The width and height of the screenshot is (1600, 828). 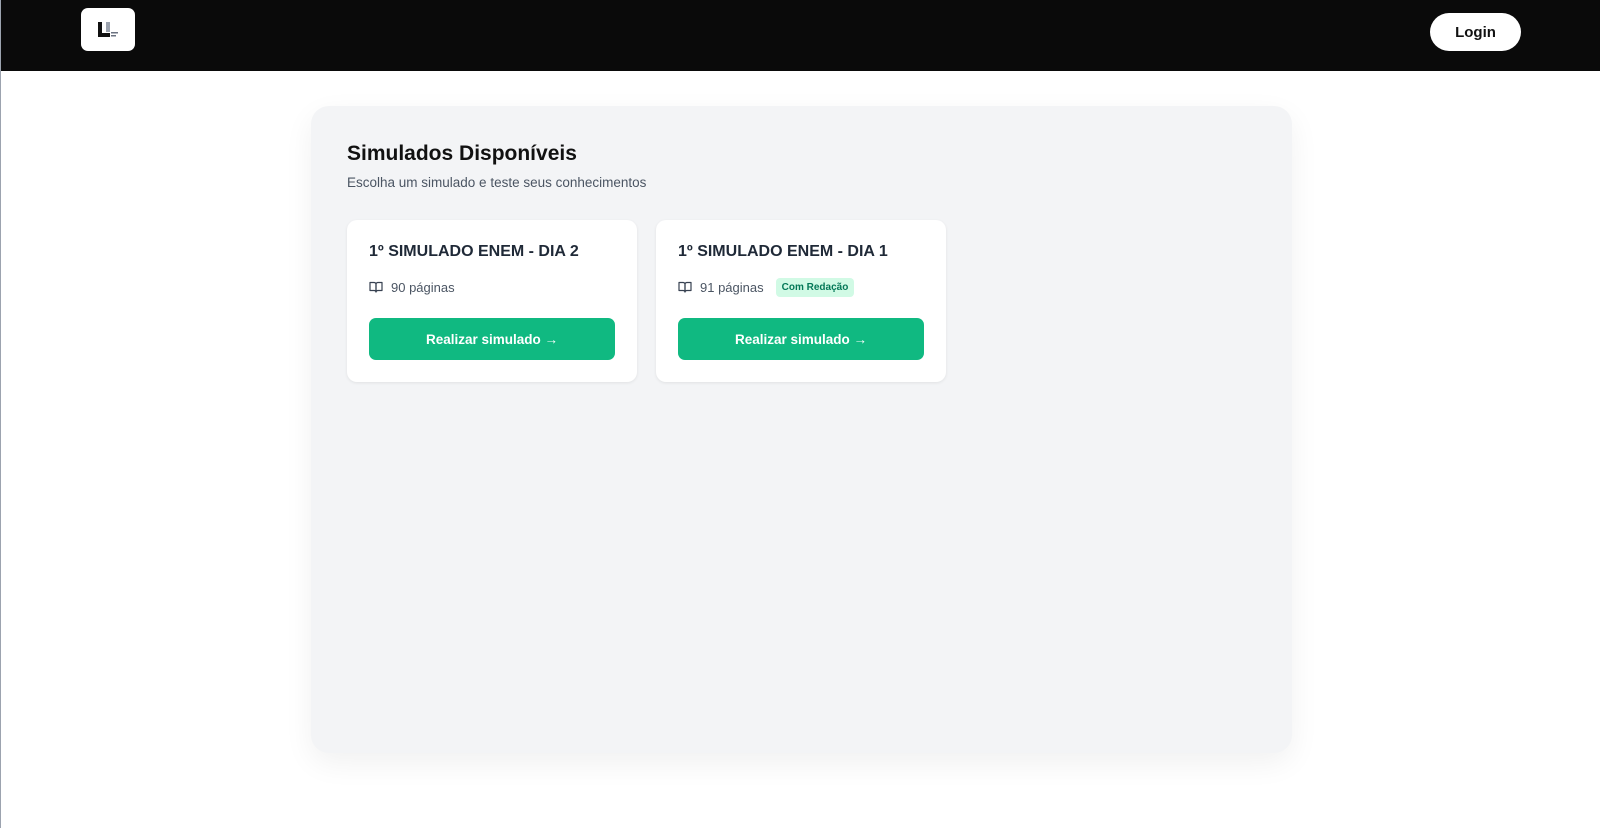 I want to click on page-title: Simulados Disponíveis, so click(x=462, y=153).